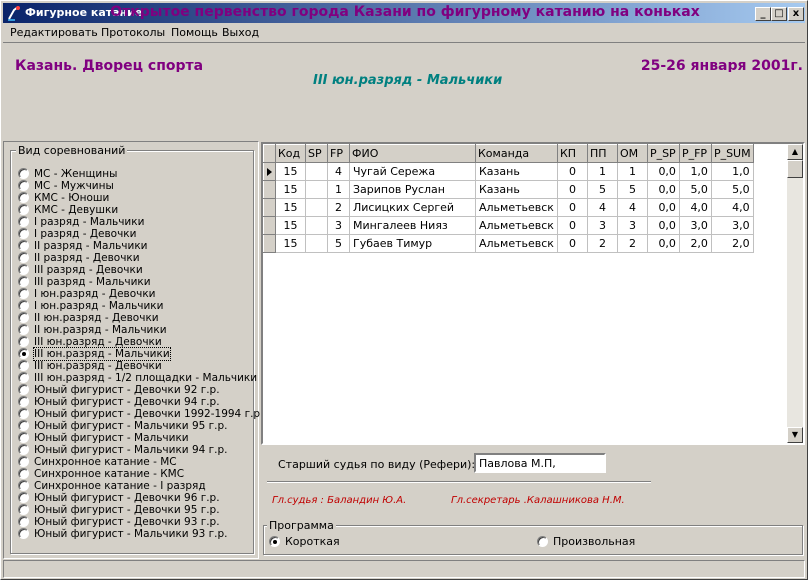 Image resolution: width=808 pixels, height=580 pixels. What do you see at coordinates (602, 243) in the screenshot?
I see `cell-pp: 2` at bounding box center [602, 243].